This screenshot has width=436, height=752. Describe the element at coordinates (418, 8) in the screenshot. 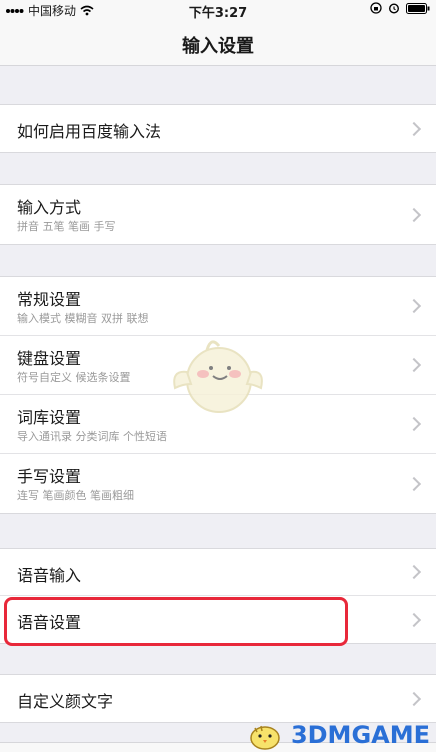

I see `battery-icon` at that location.